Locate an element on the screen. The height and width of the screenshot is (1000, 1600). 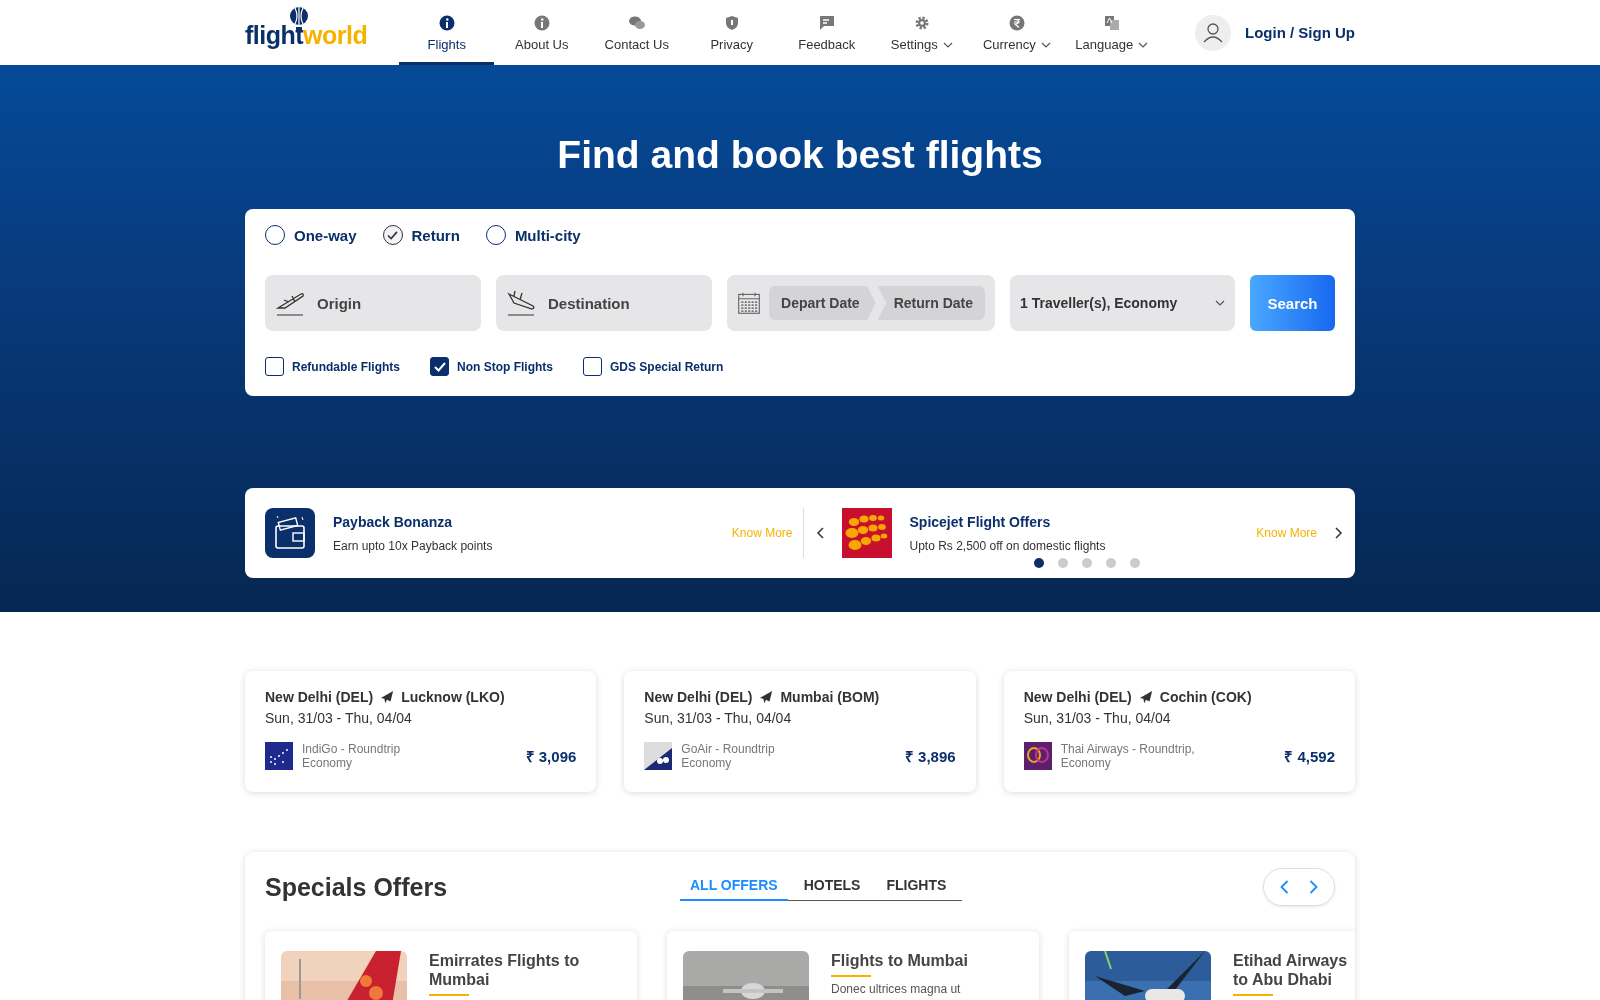
offer-card: Flights to Mumbai Donec ultrices magna ut is located at coordinates (853, 965).